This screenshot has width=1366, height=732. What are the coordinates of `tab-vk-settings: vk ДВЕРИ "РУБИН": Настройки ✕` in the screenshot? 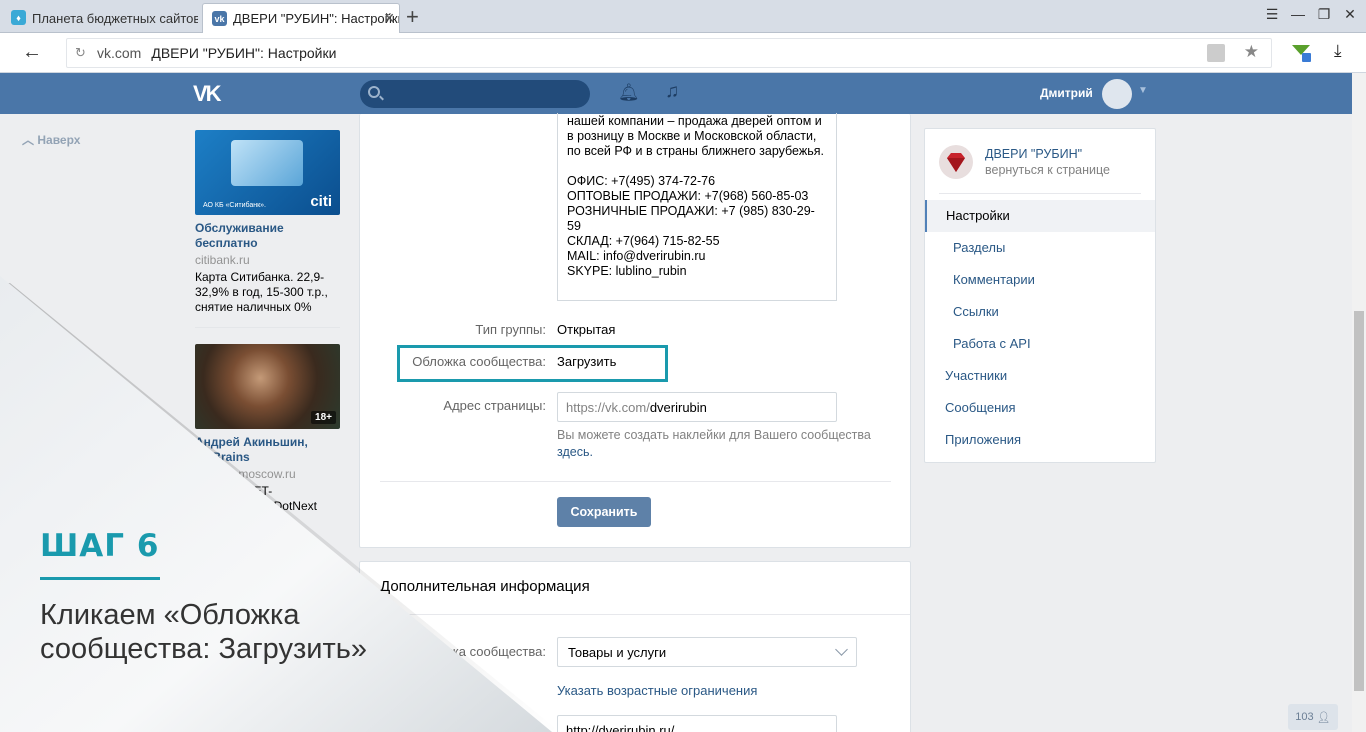 It's located at (301, 18).